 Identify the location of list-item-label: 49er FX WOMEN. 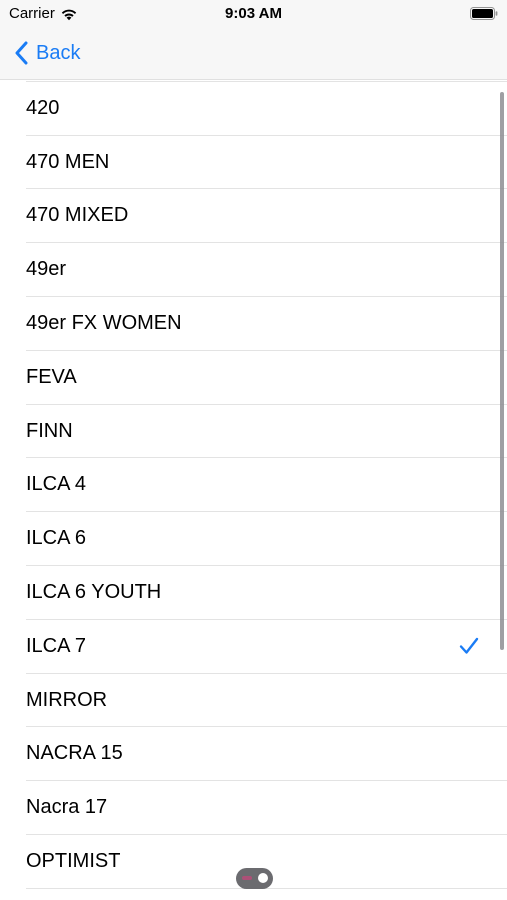
(104, 322).